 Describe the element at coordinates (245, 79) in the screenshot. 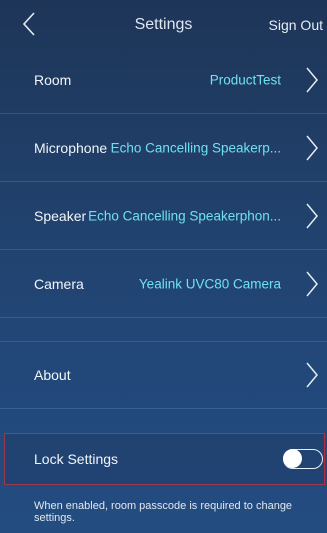

I see `room-value: ProductTest` at that location.